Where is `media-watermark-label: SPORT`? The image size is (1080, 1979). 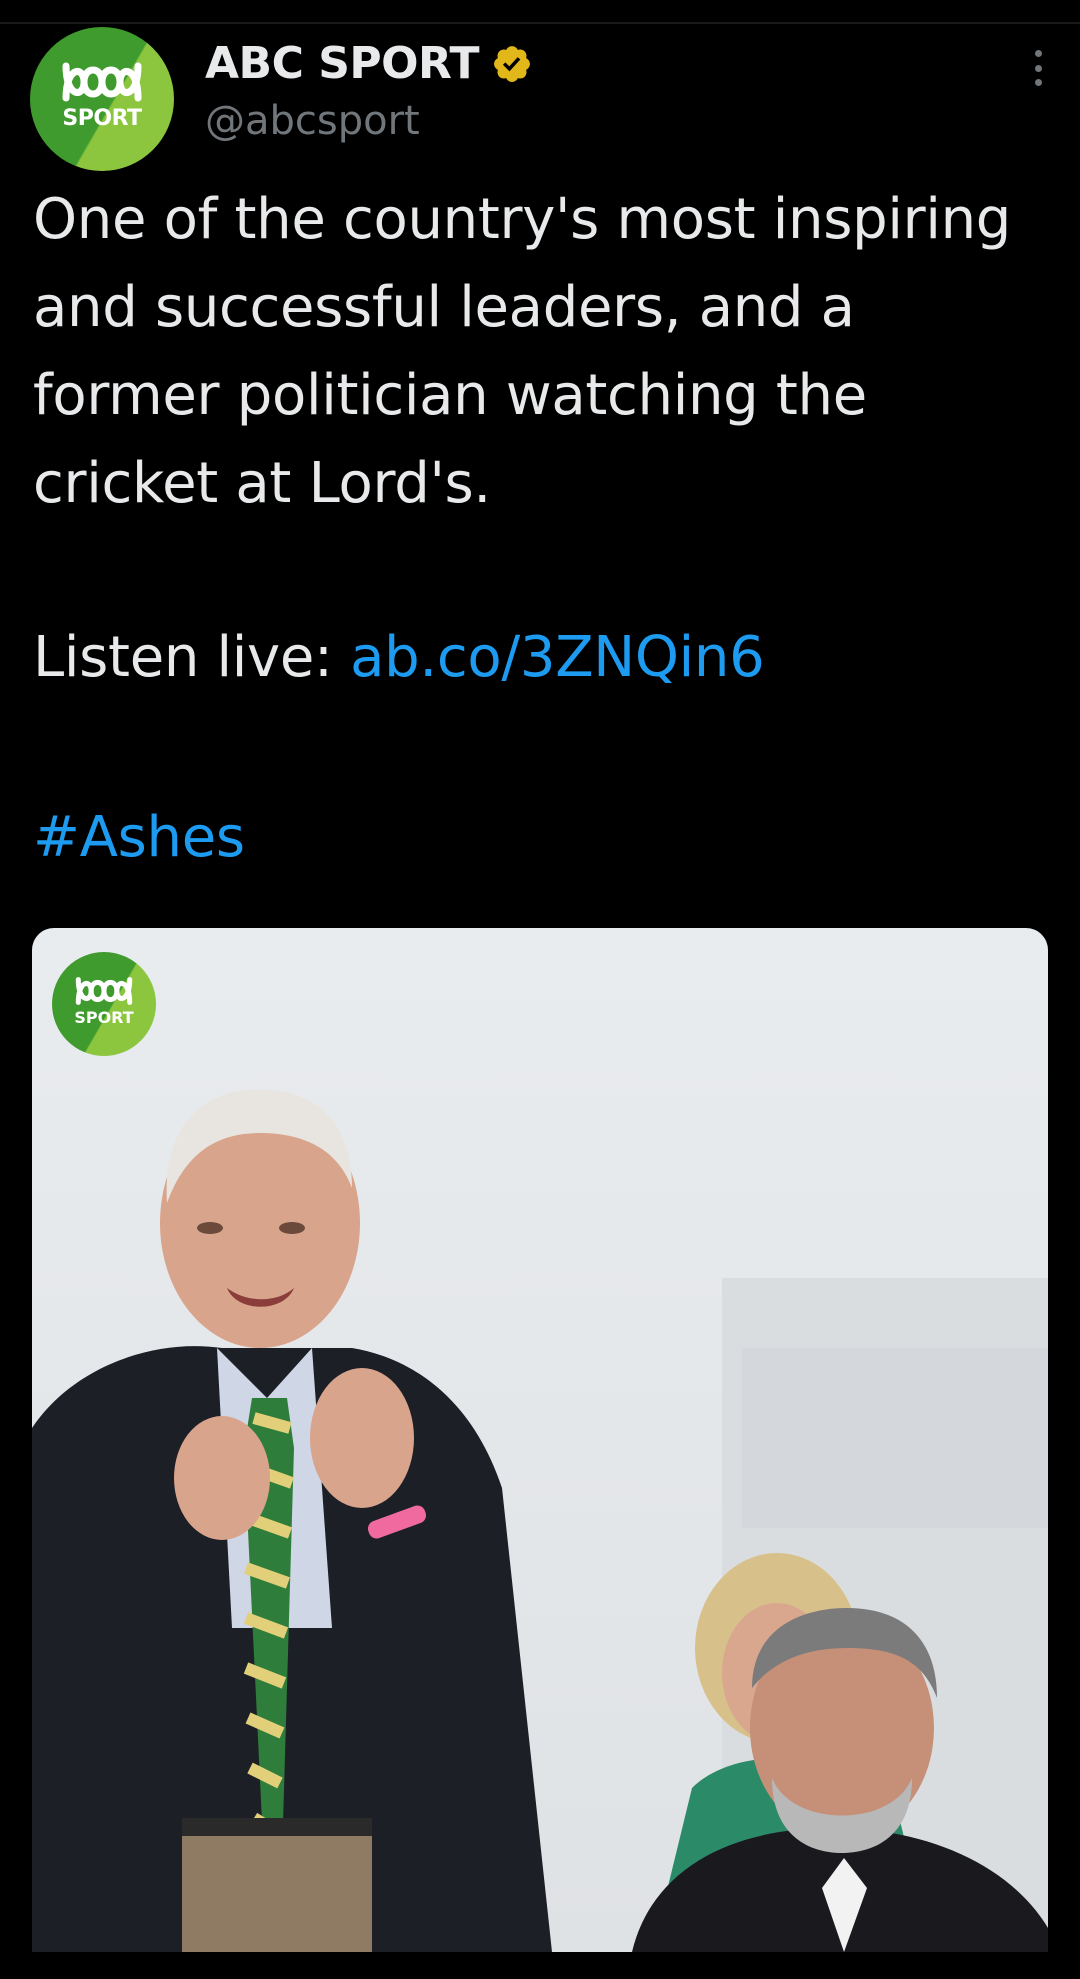 media-watermark-label: SPORT is located at coordinates (104, 1017).